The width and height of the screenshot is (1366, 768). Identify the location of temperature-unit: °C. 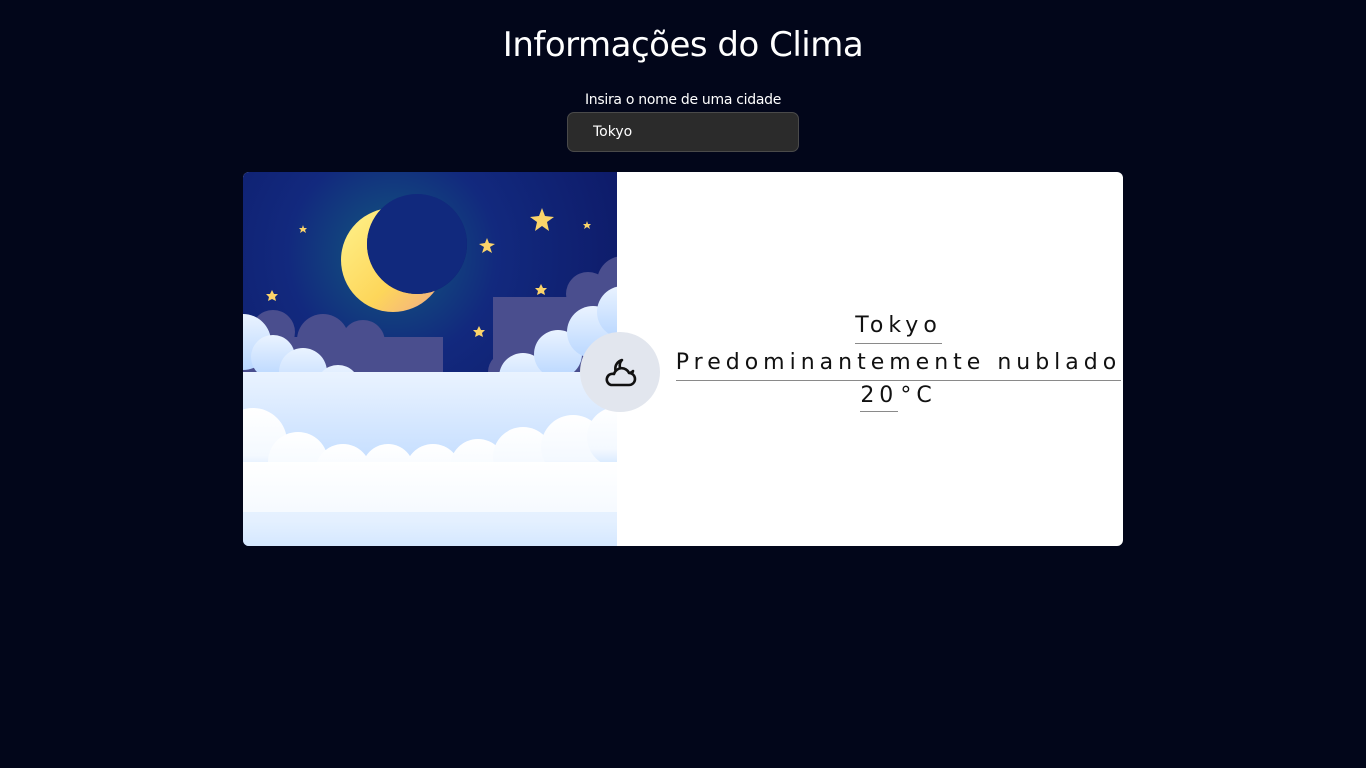
(918, 395).